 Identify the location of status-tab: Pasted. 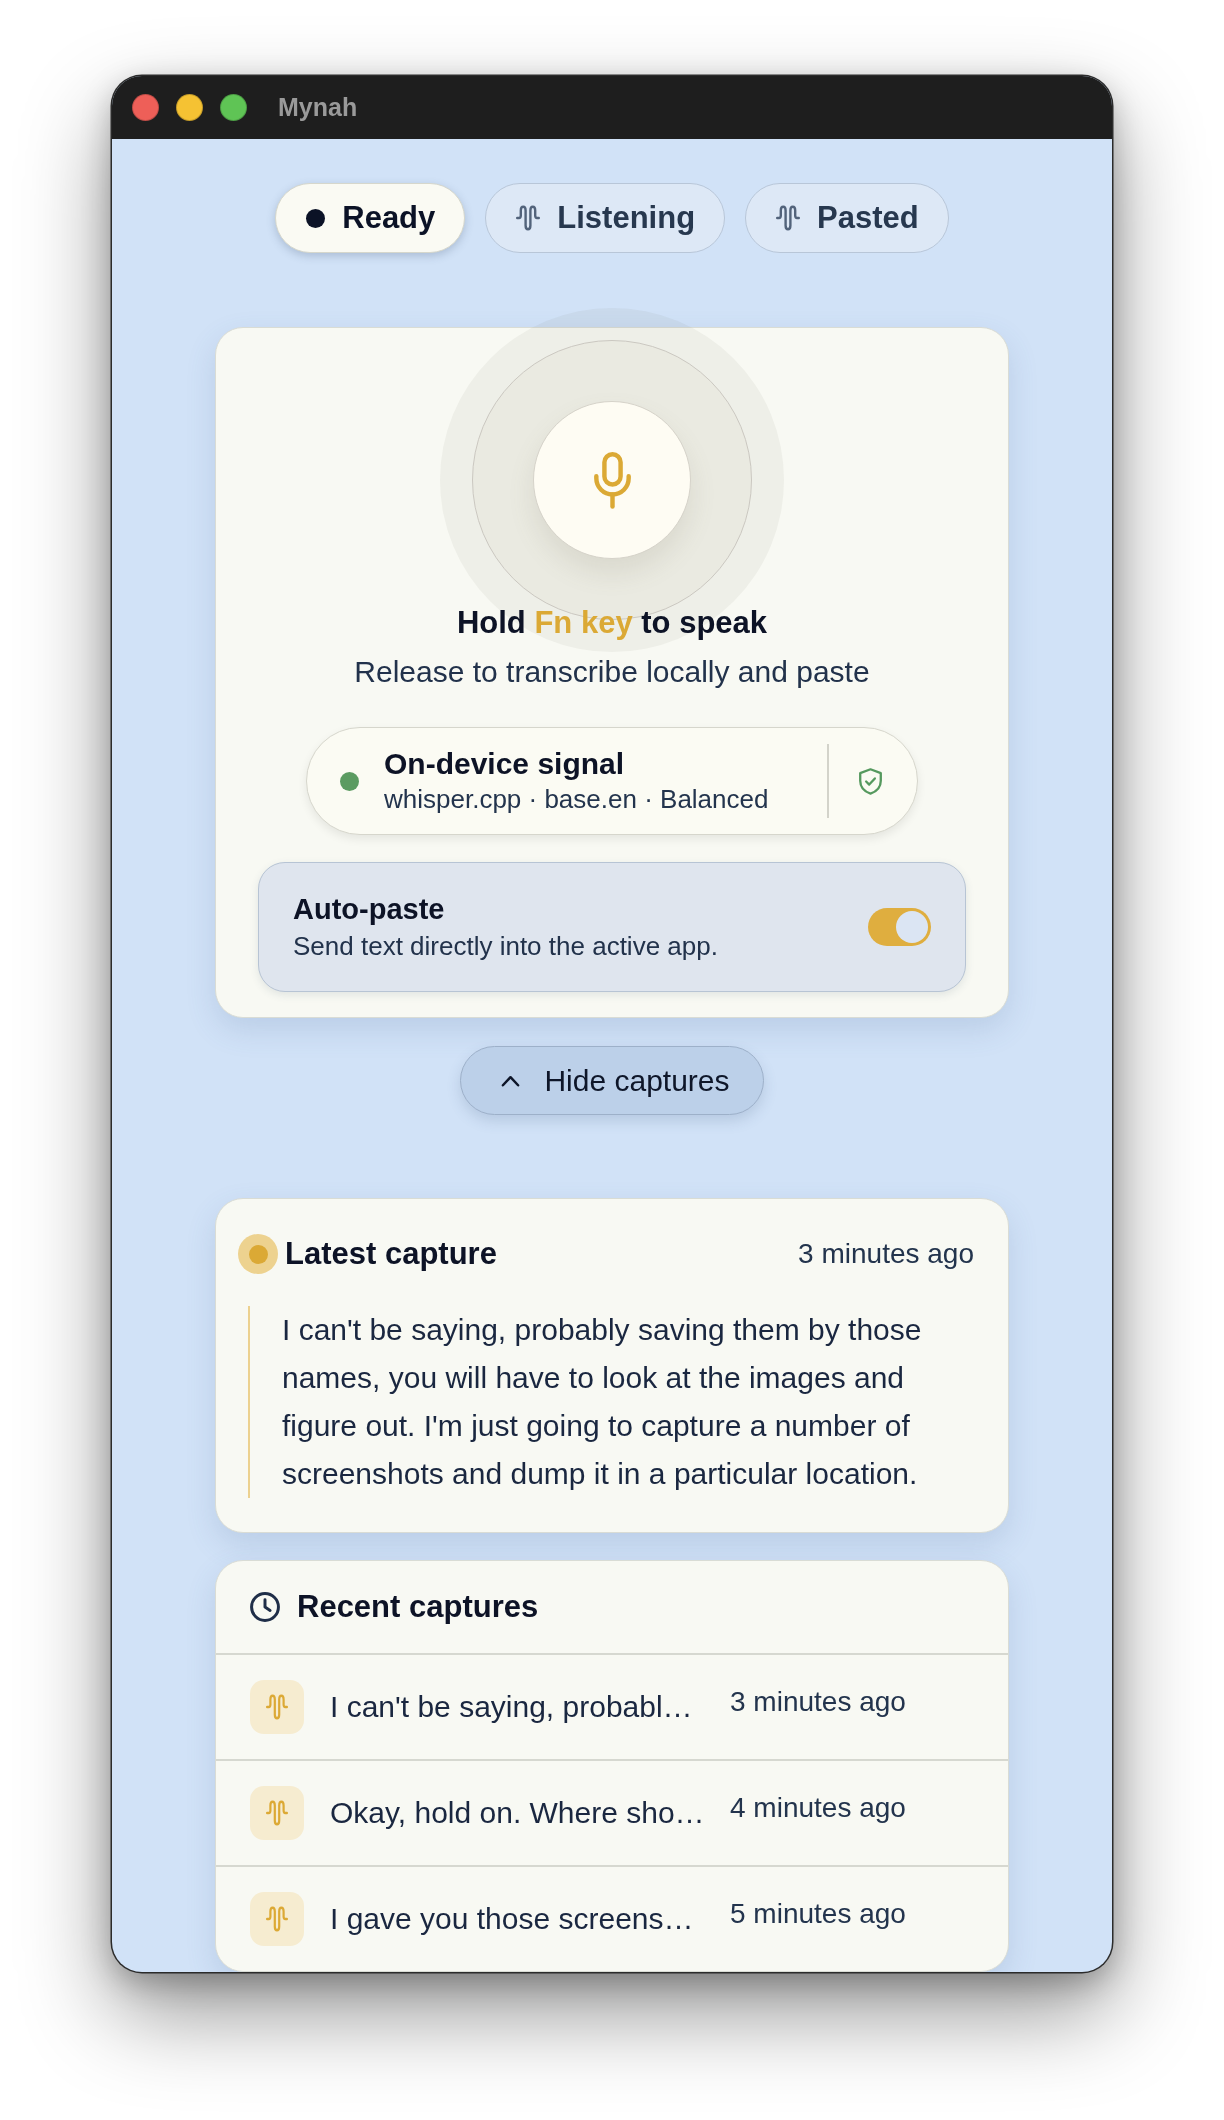
(847, 218).